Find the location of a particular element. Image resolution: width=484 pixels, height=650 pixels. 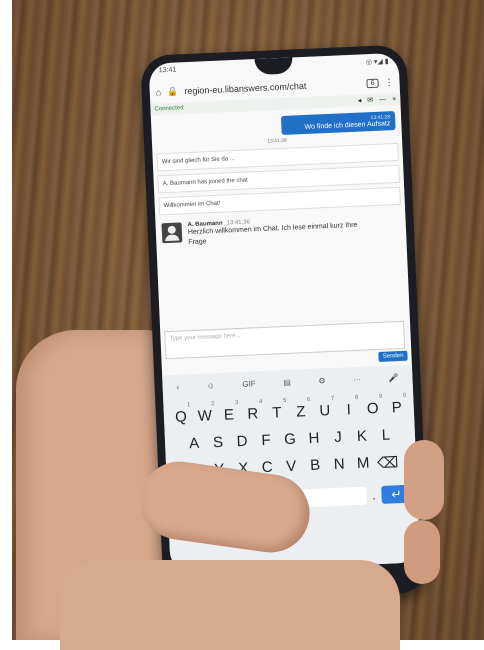

status-time: 13:41 is located at coordinates (167, 70).